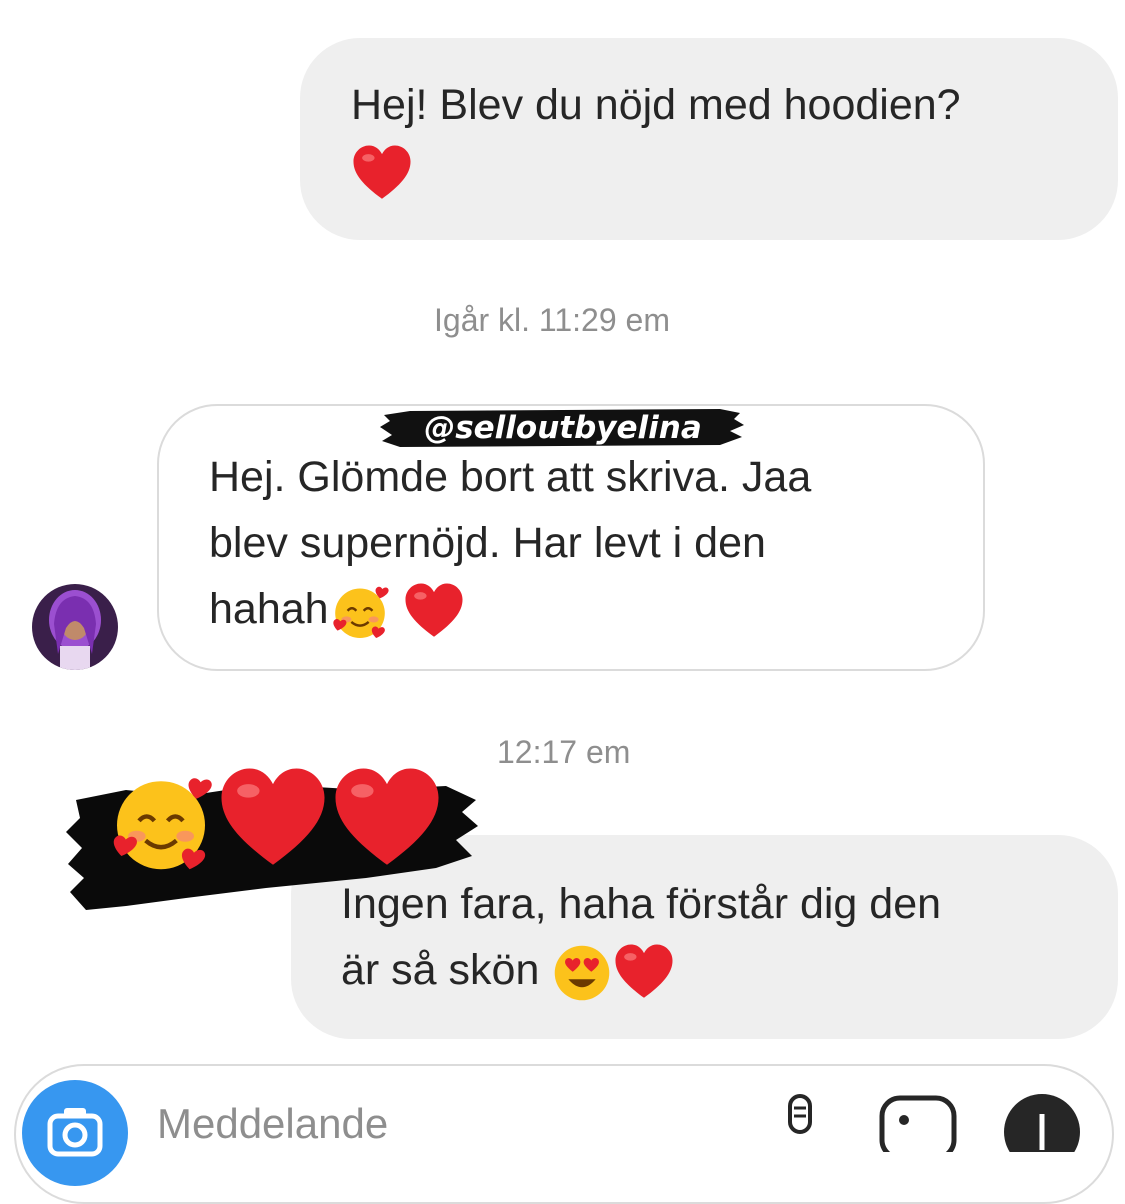  I want to click on camera-button, so click(75, 1133).